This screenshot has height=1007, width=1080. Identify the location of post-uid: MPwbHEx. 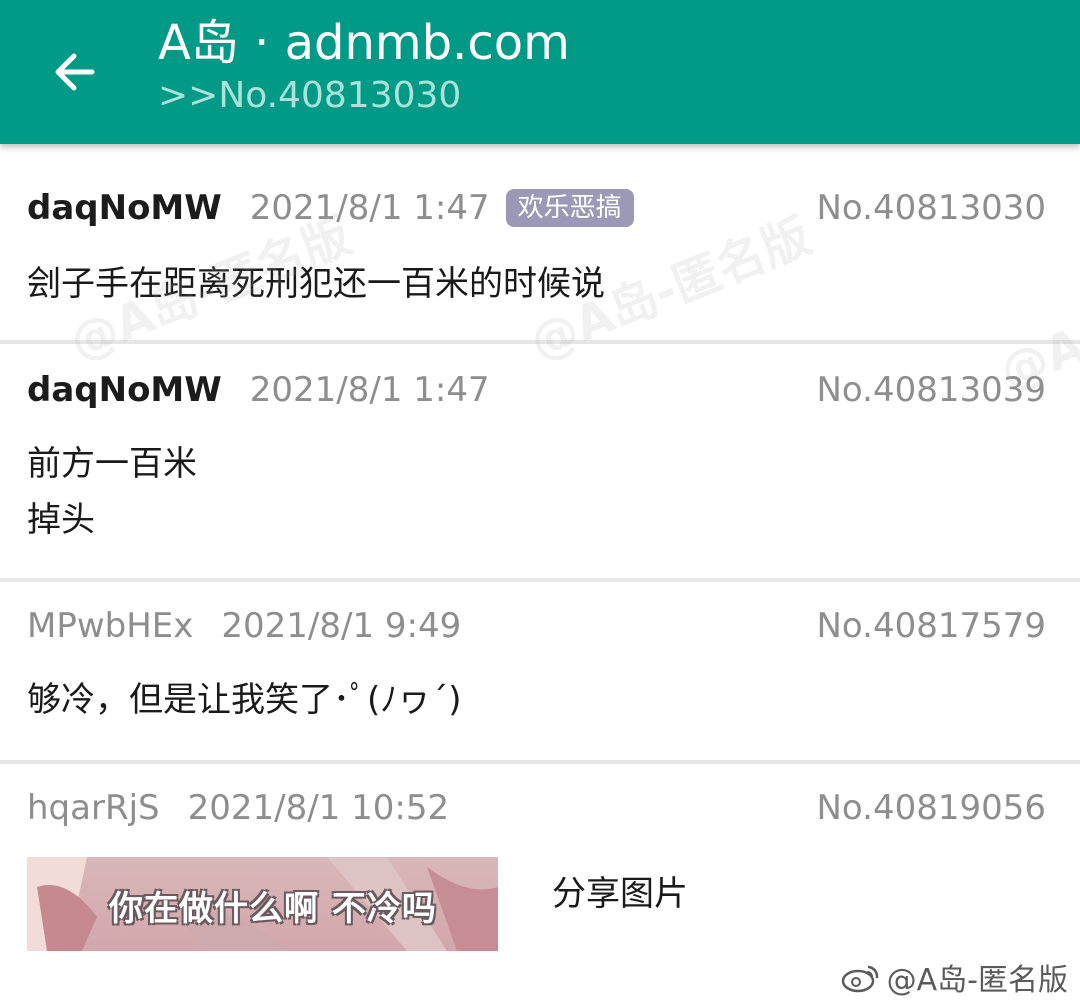
(110, 626).